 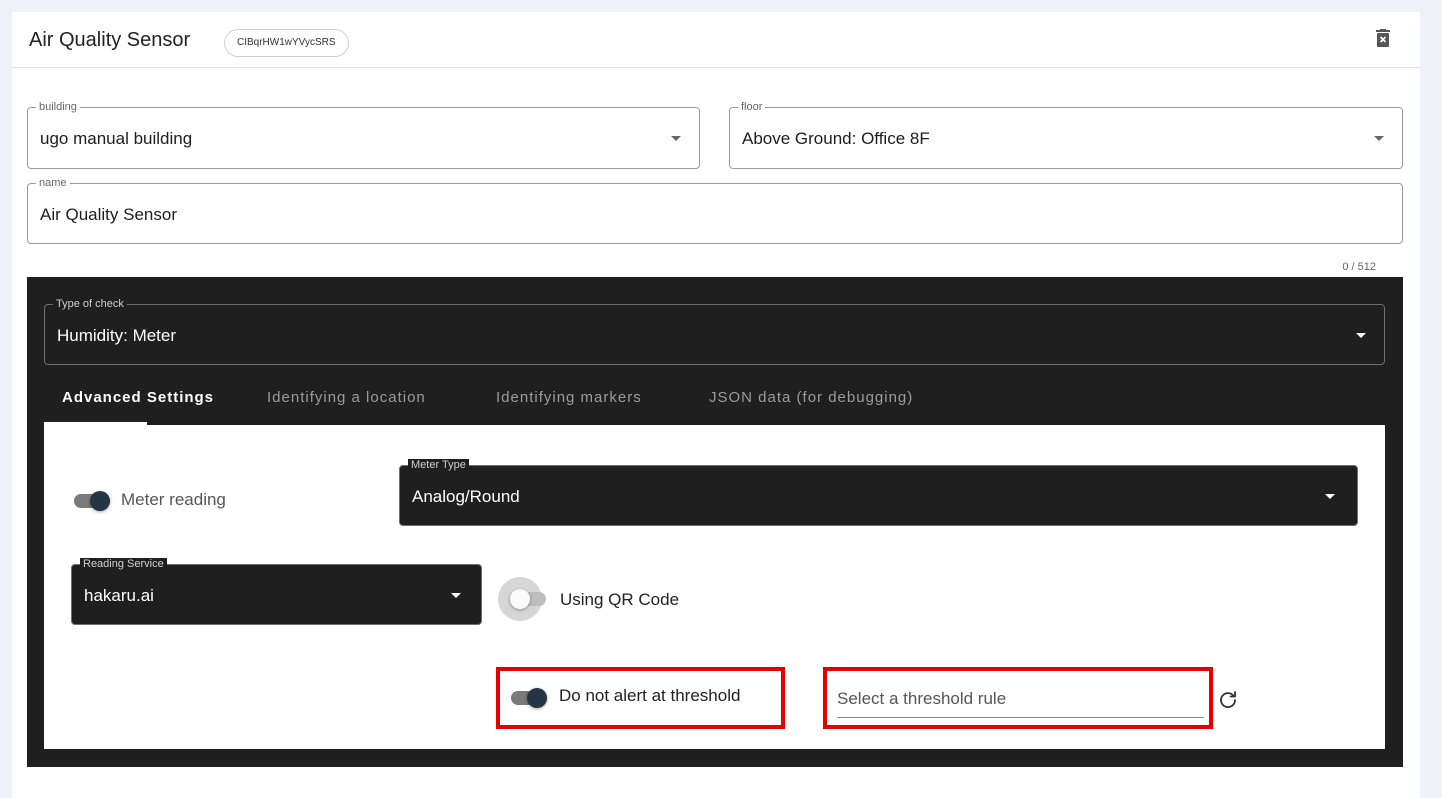 What do you see at coordinates (1359, 267) in the screenshot?
I see `character-counter: 0 / 512` at bounding box center [1359, 267].